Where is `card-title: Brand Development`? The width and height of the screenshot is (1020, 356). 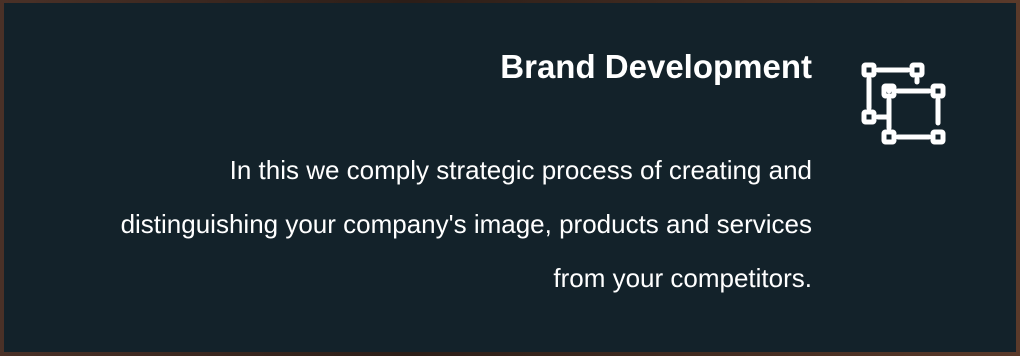 card-title: Brand Development is located at coordinates (656, 66).